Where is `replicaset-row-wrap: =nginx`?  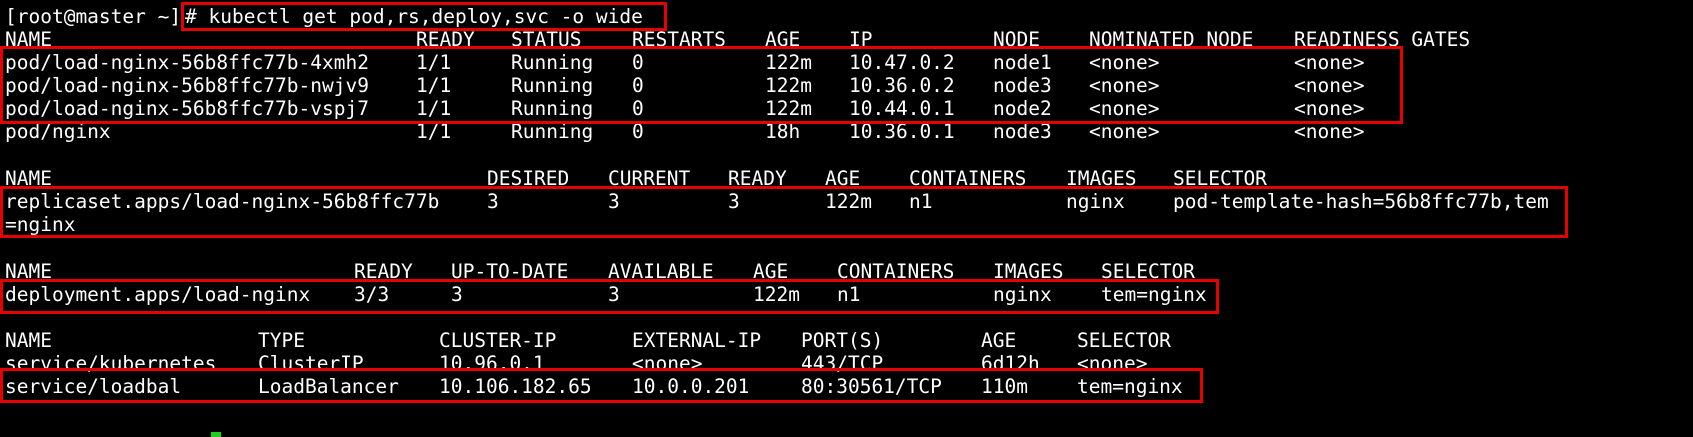 replicaset-row-wrap: =nginx is located at coordinates (37, 224).